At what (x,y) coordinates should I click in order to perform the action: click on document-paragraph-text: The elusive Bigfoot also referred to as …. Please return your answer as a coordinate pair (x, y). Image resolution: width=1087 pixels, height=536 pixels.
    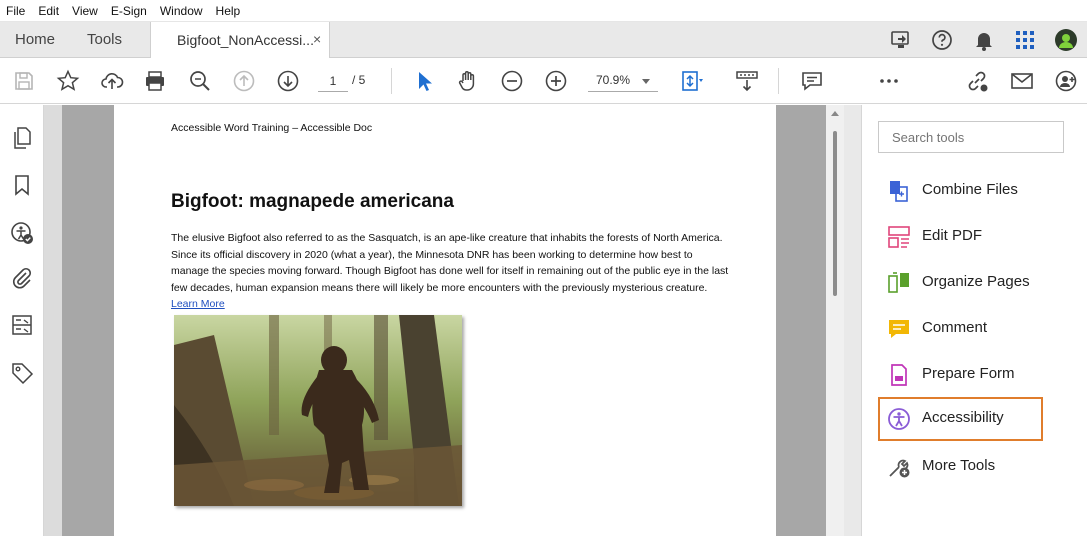
    Looking at the image, I should click on (450, 263).